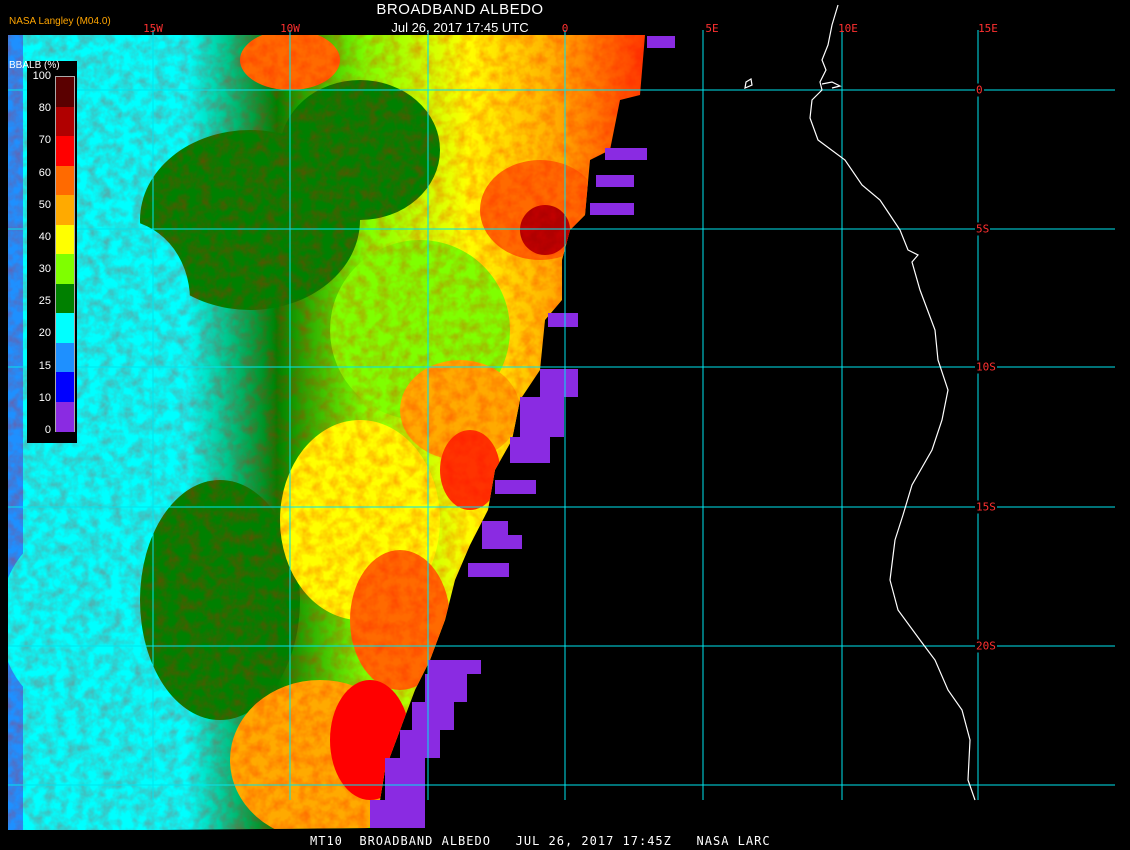 Image resolution: width=1130 pixels, height=850 pixels. Describe the element at coordinates (979, 90) in the screenshot. I see `lat-label-0: 0` at that location.